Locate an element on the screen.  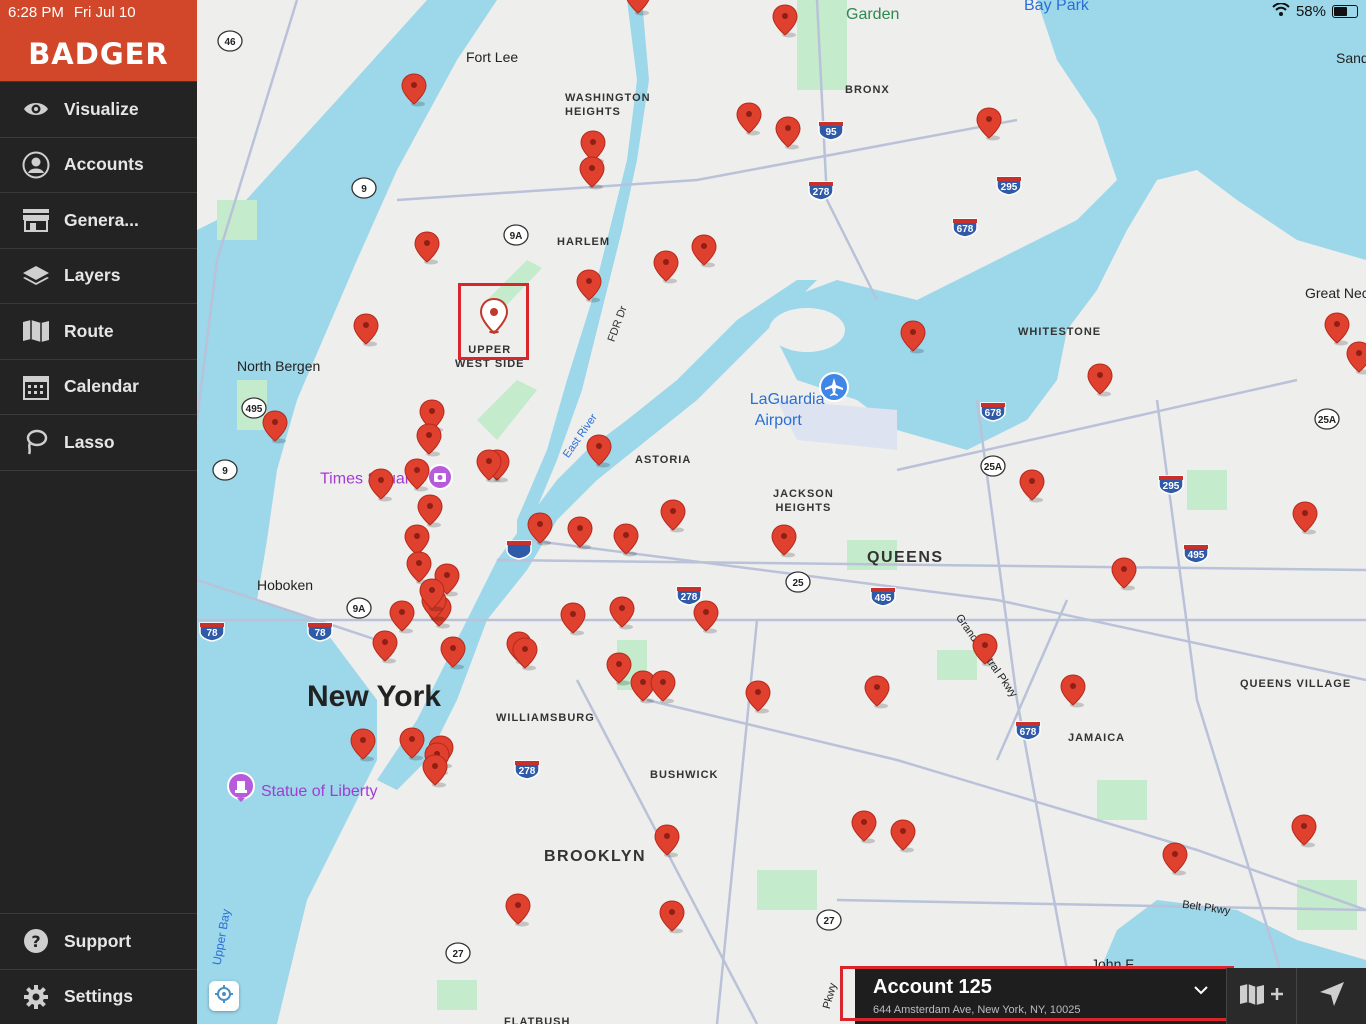
interstate-shield: 678 is located at coordinates (993, 412).